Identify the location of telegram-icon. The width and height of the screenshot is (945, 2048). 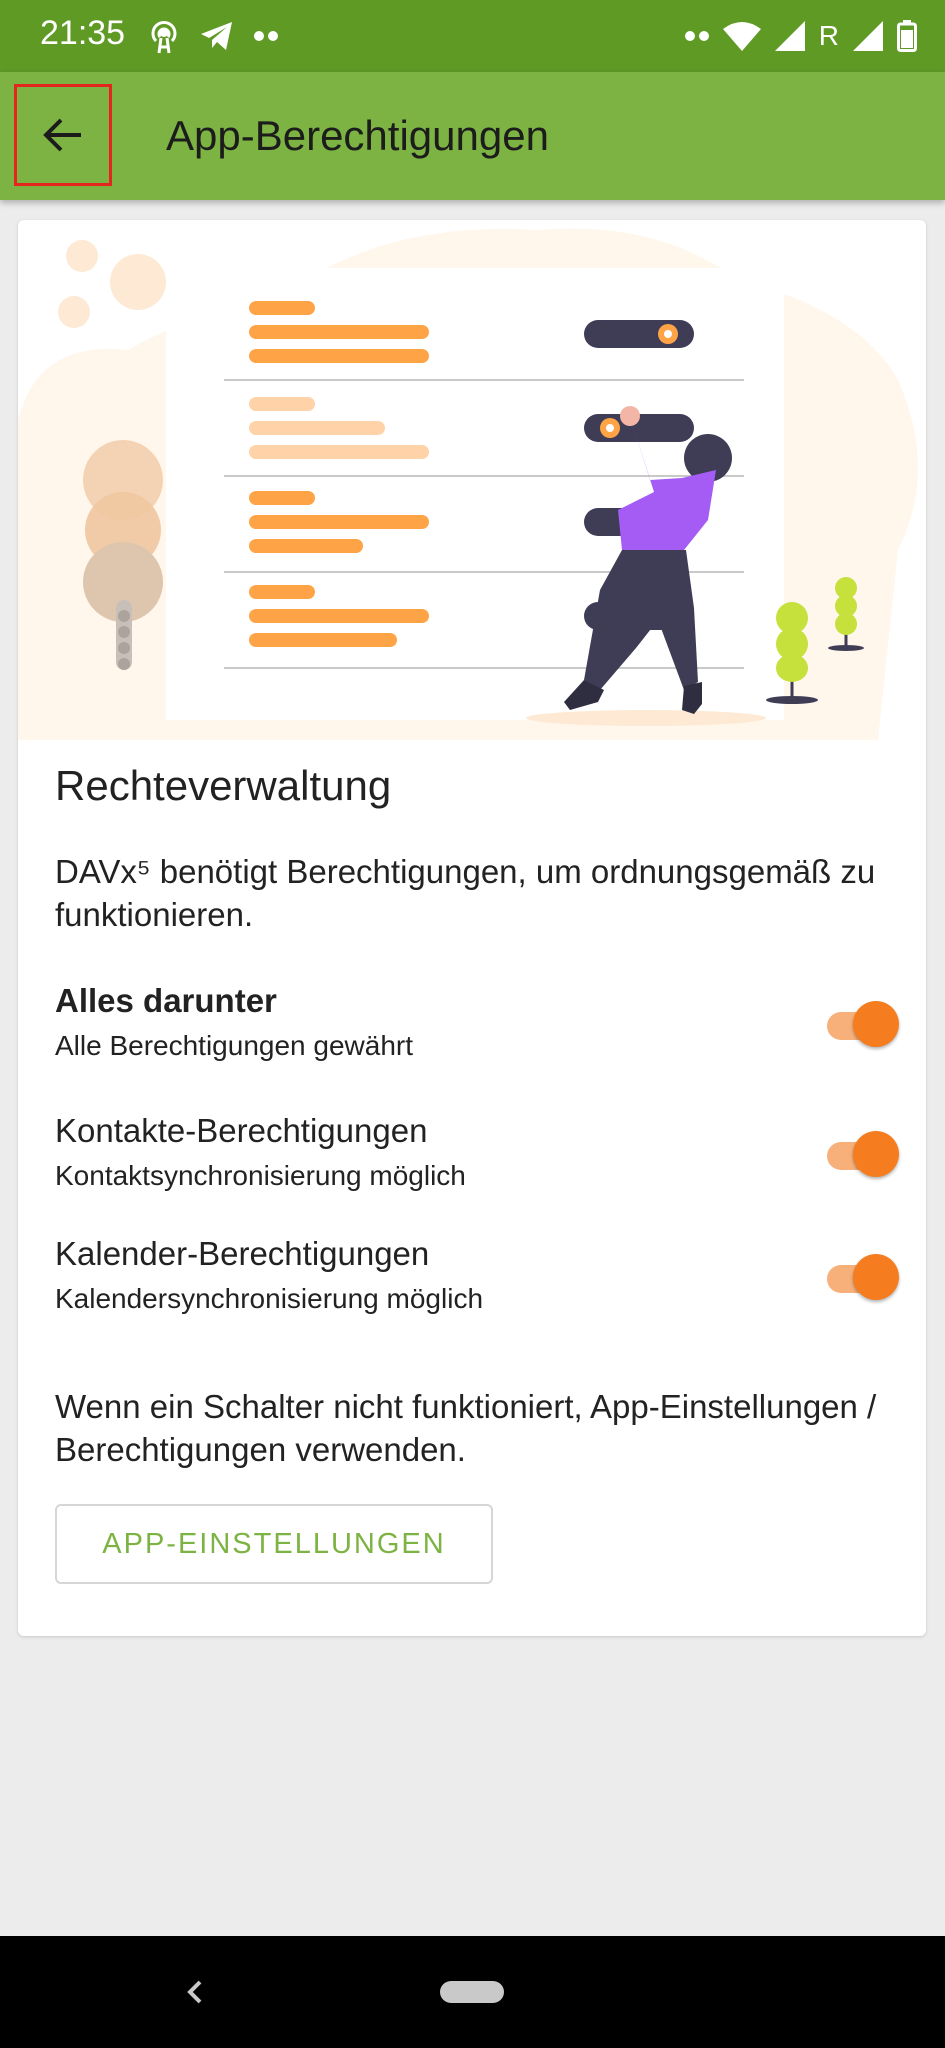
(216, 36).